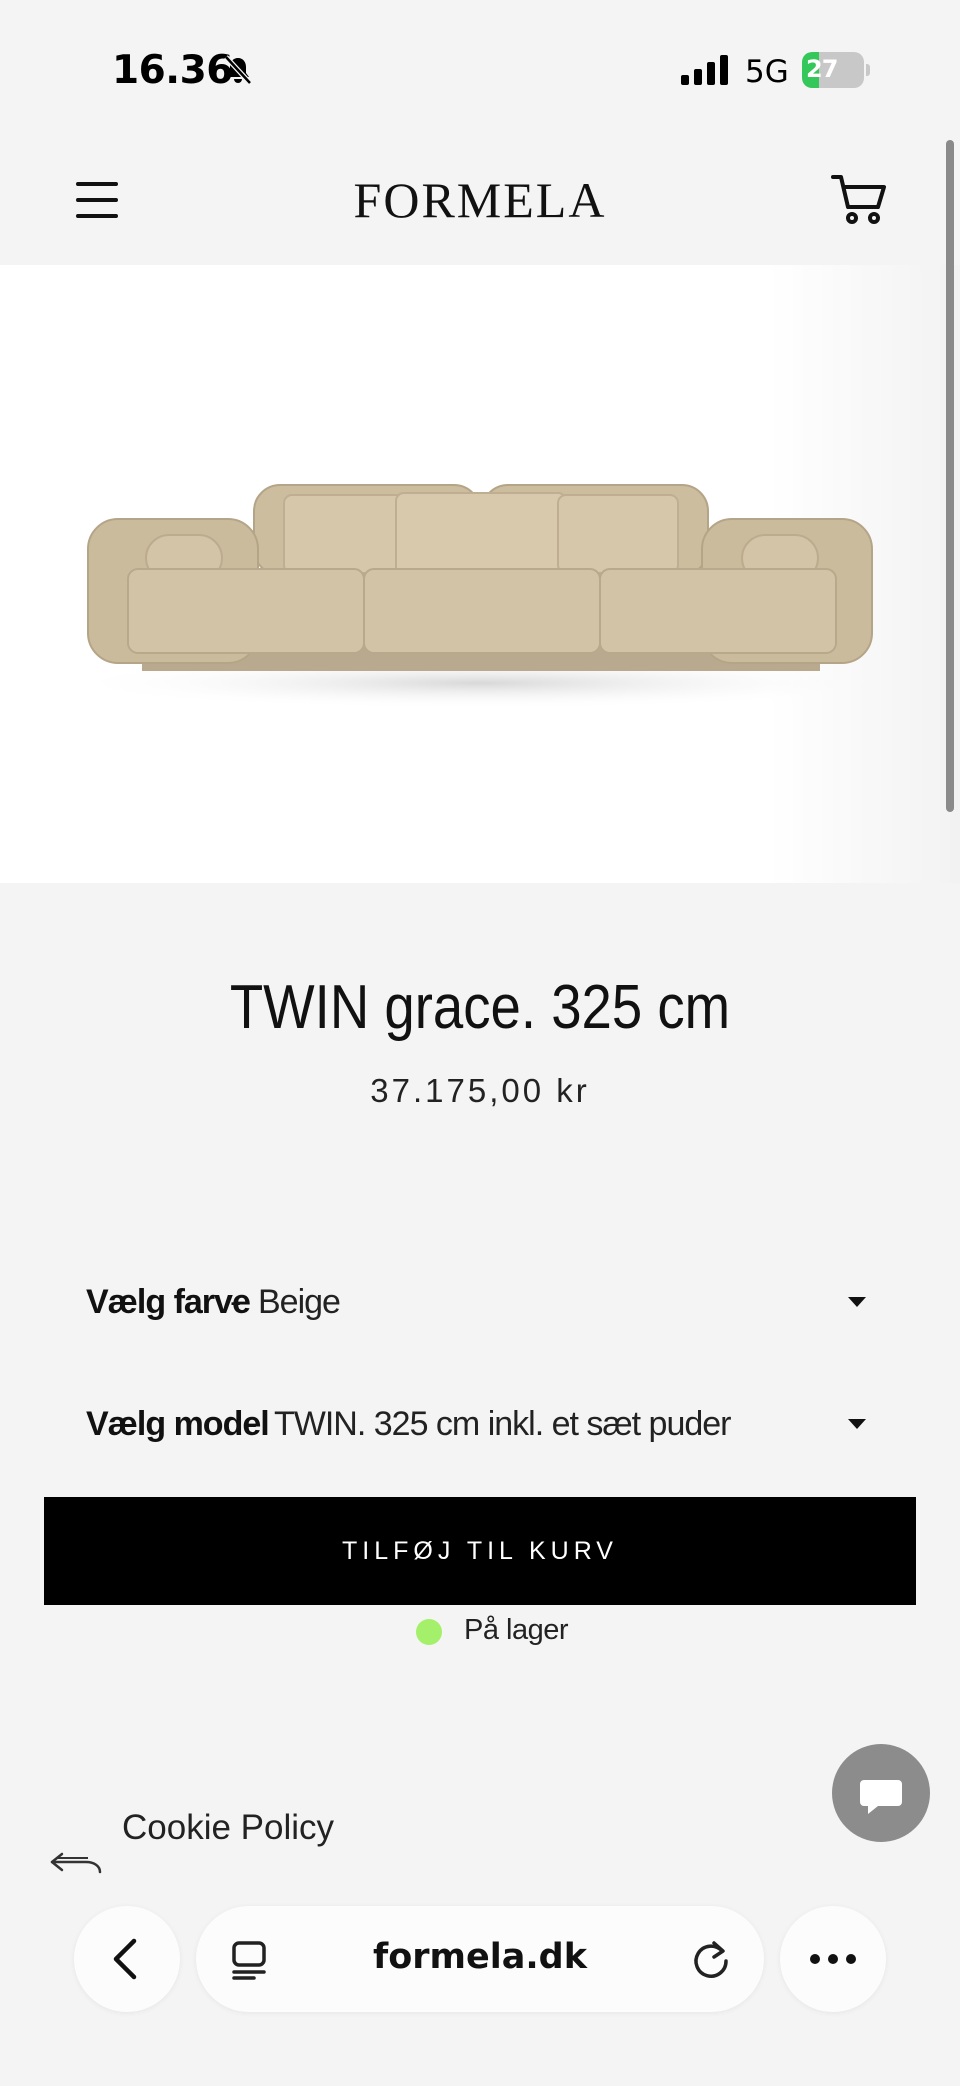  What do you see at coordinates (429, 1632) in the screenshot?
I see `stock-indicator-dot` at bounding box center [429, 1632].